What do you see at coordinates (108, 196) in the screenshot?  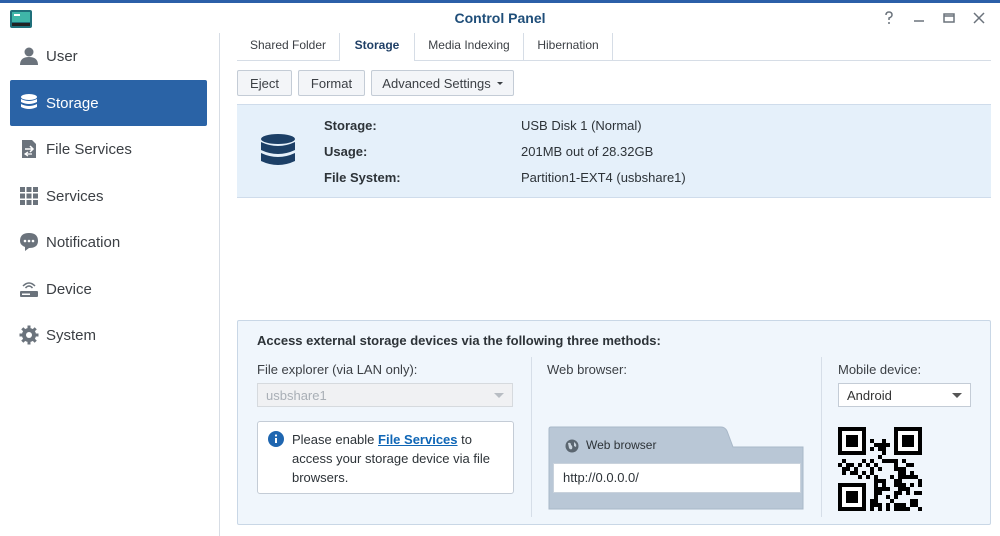 I see `sidebar-item-services: Services` at bounding box center [108, 196].